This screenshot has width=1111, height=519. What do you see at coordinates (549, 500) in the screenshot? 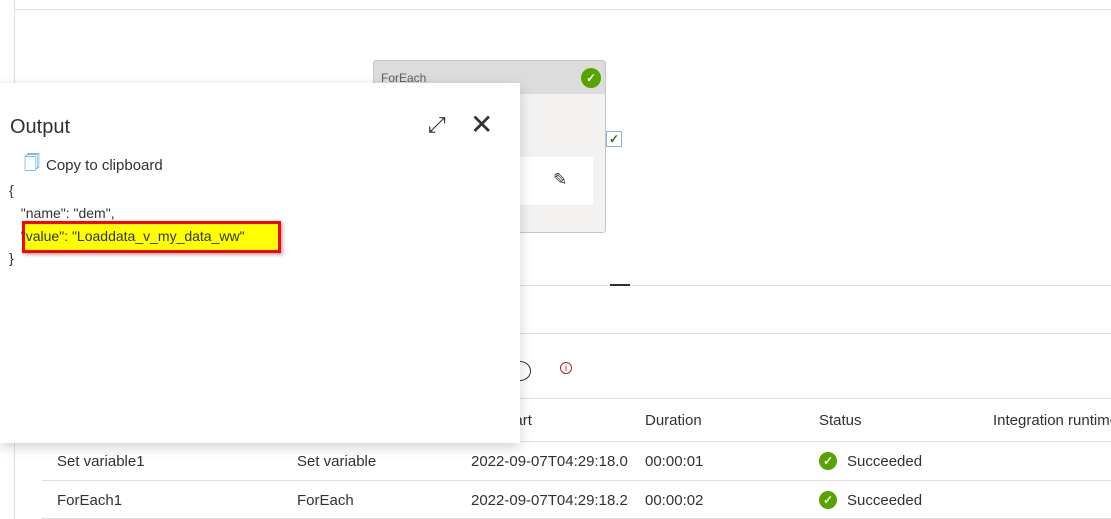
I see `run-start: 2022-09-07T04:29:18.2` at bounding box center [549, 500].